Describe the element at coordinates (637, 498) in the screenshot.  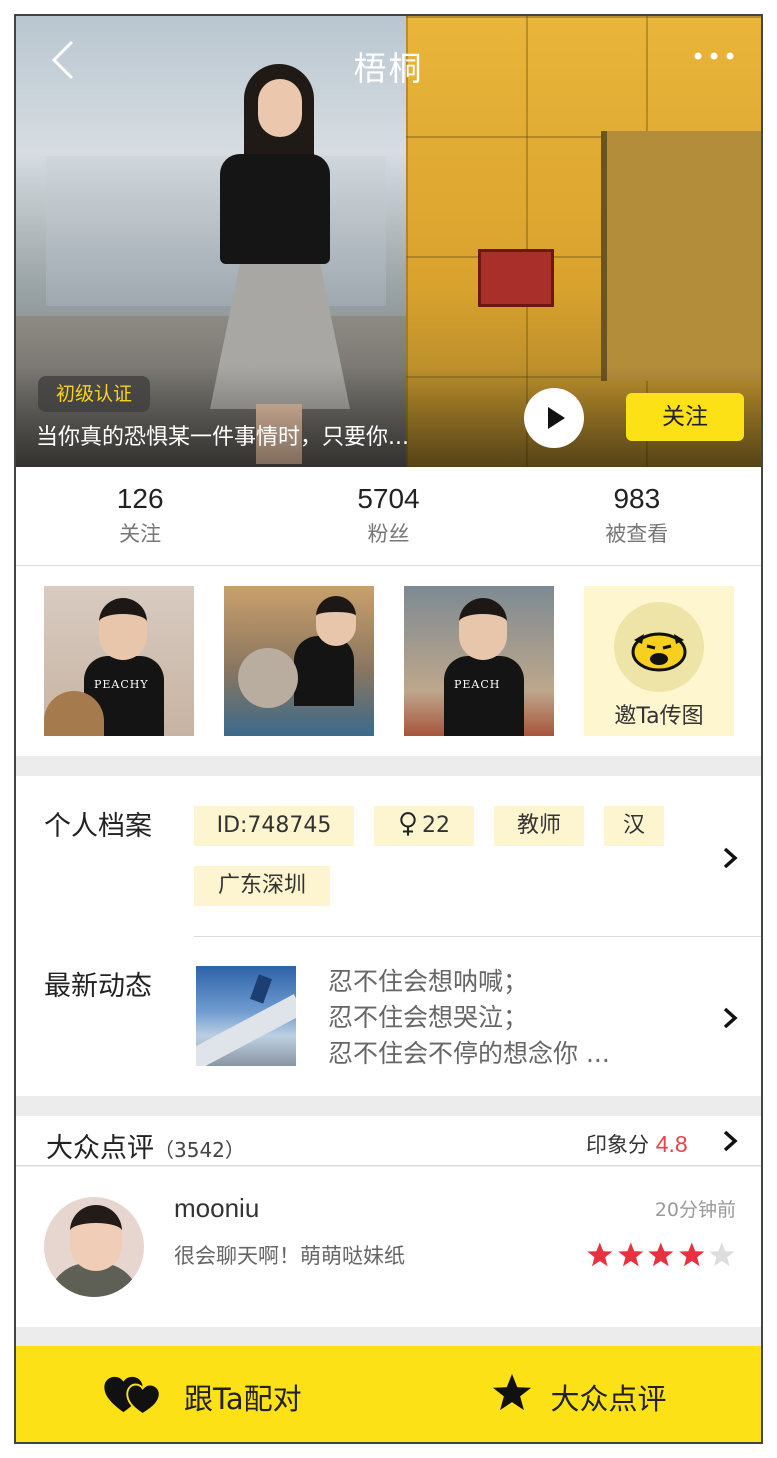
I see `stat-value: 983` at that location.